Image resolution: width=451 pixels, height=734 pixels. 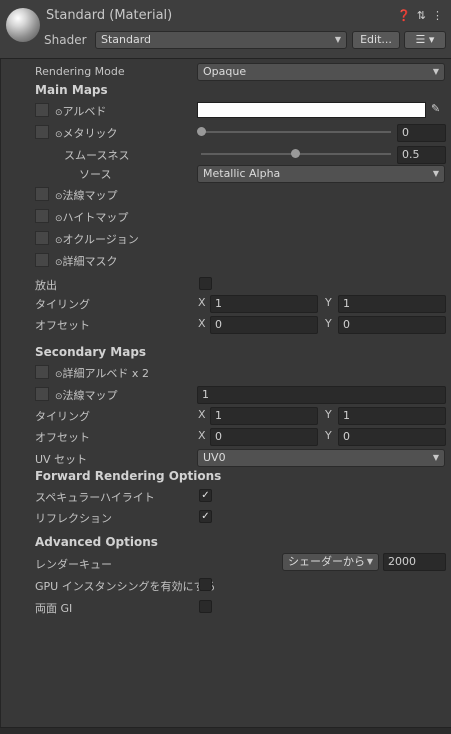 What do you see at coordinates (264, 437) in the screenshot?
I see `secondary-offset-x-field: 0` at bounding box center [264, 437].